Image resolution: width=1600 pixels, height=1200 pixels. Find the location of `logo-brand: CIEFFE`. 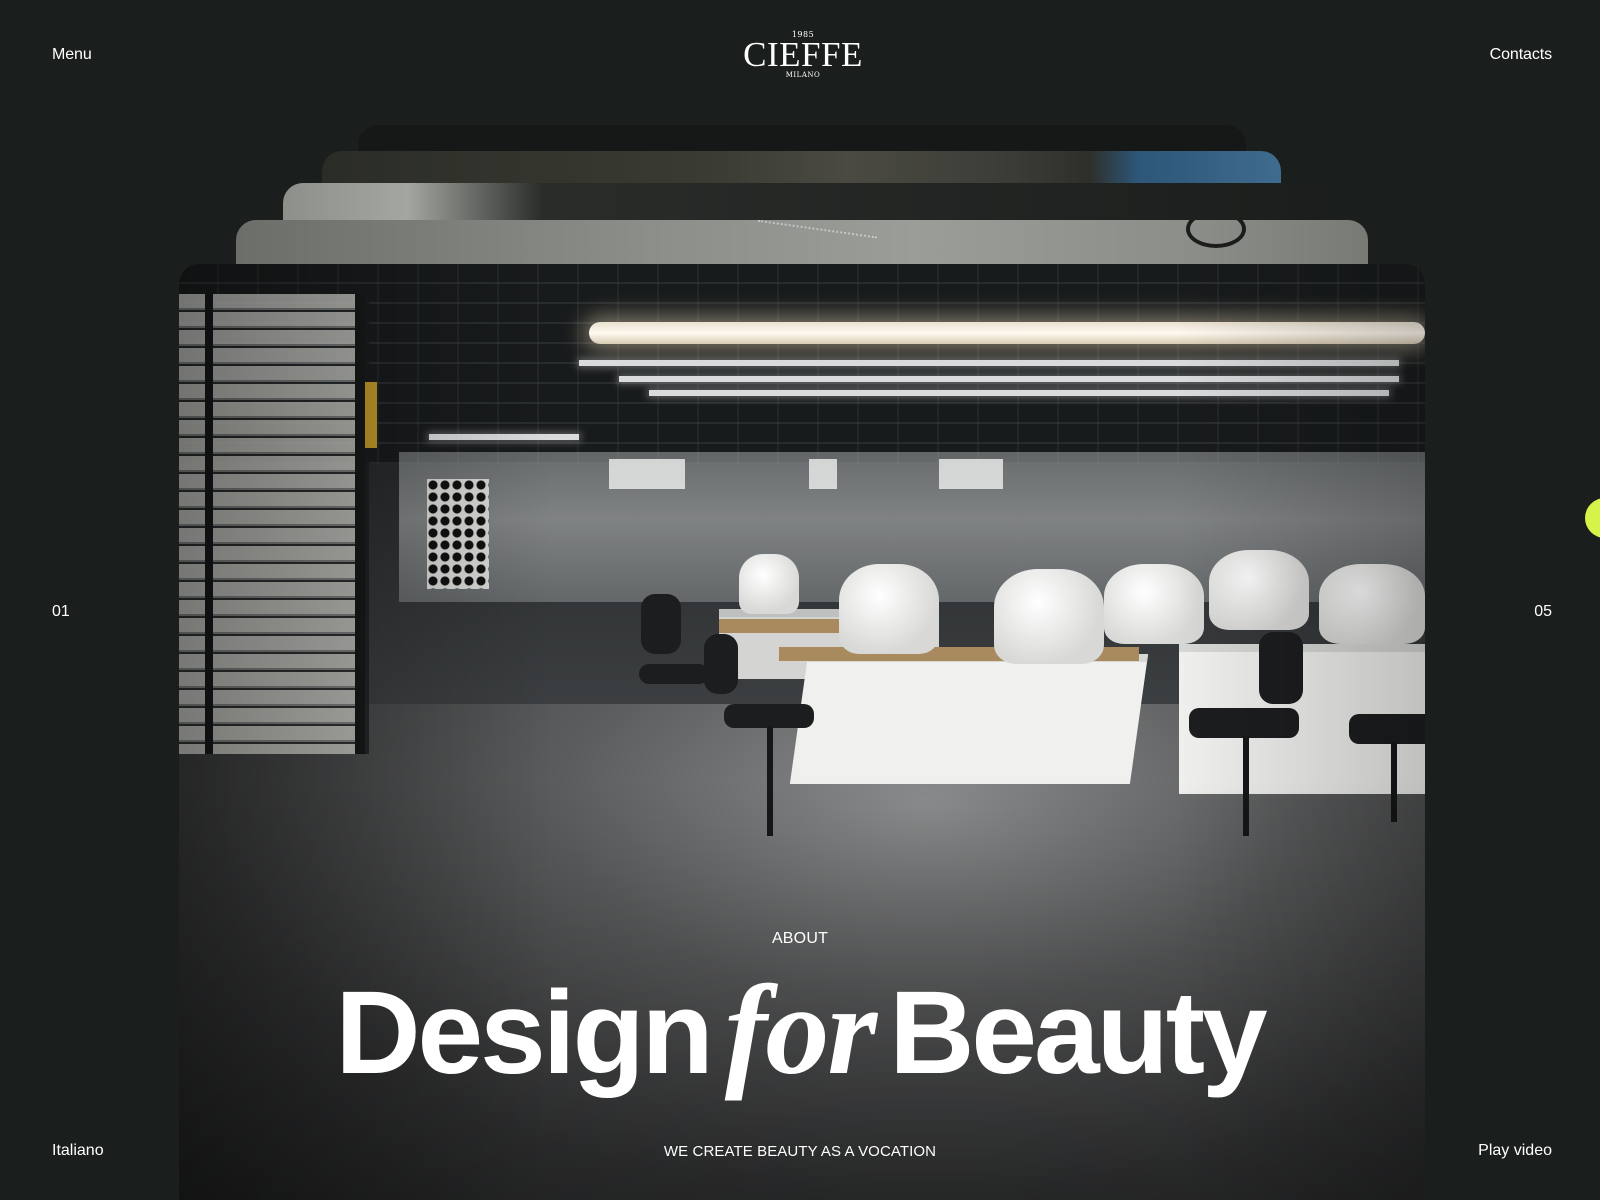

logo-brand: CIEFFE is located at coordinates (803, 54).